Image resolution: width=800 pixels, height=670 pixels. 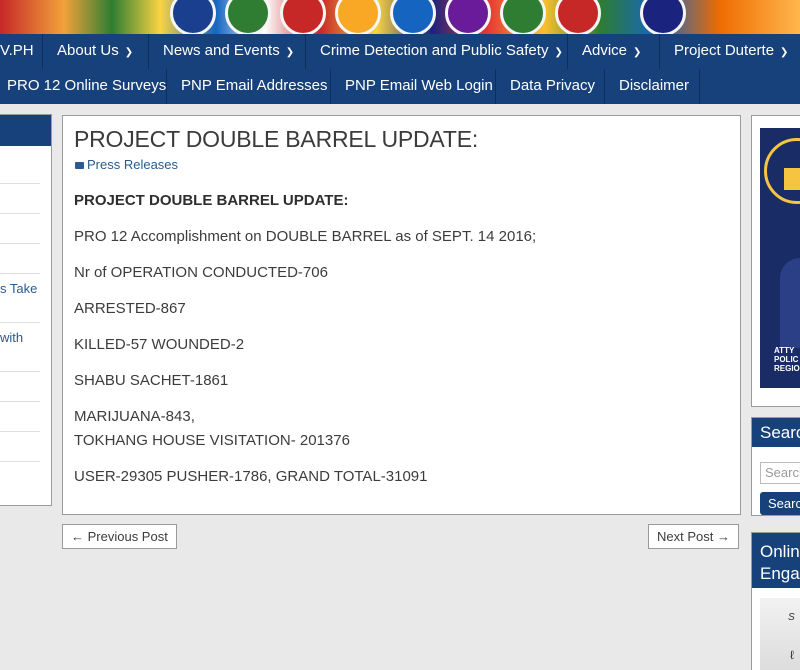 I want to click on nav-label: PNP Email Addresses, so click(x=254, y=85).